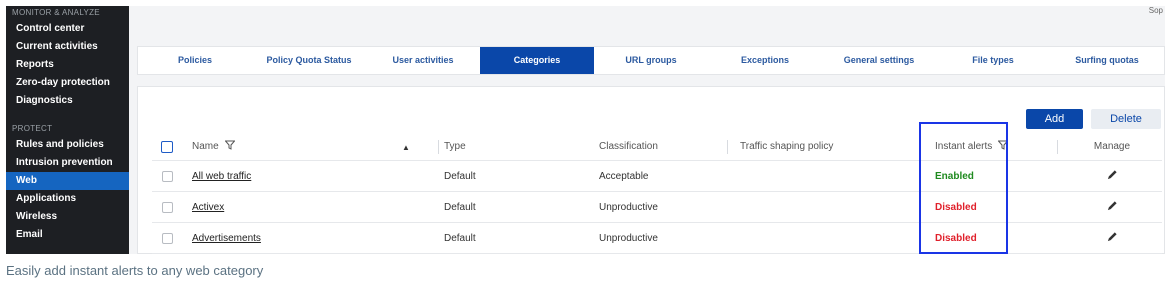 Image resolution: width=1165 pixels, height=295 pixels. What do you see at coordinates (993, 60) in the screenshot?
I see `tab-file-types: File types` at bounding box center [993, 60].